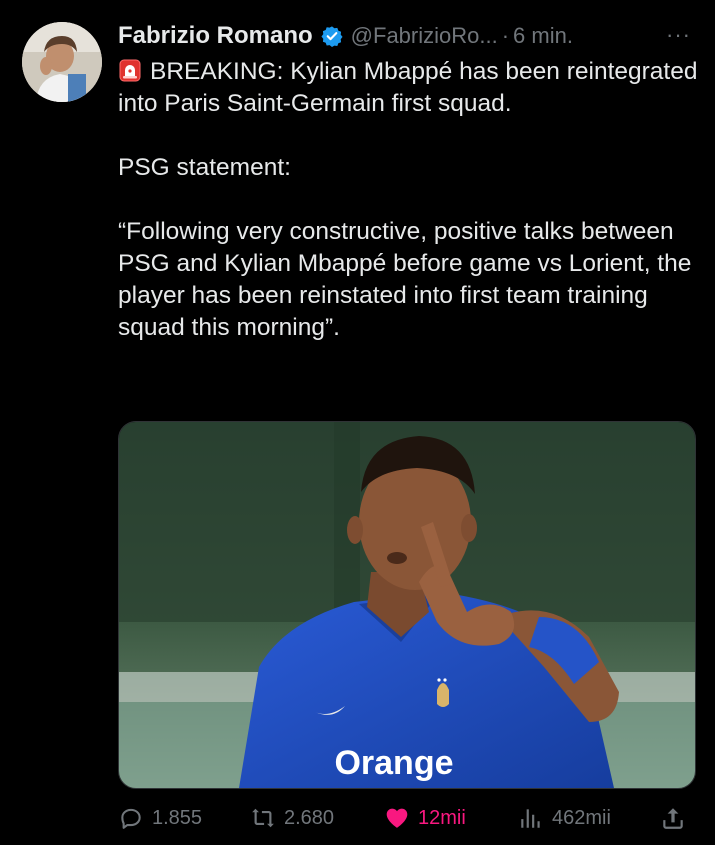  What do you see at coordinates (442, 817) in the screenshot?
I see `like-count: 12mii` at bounding box center [442, 817].